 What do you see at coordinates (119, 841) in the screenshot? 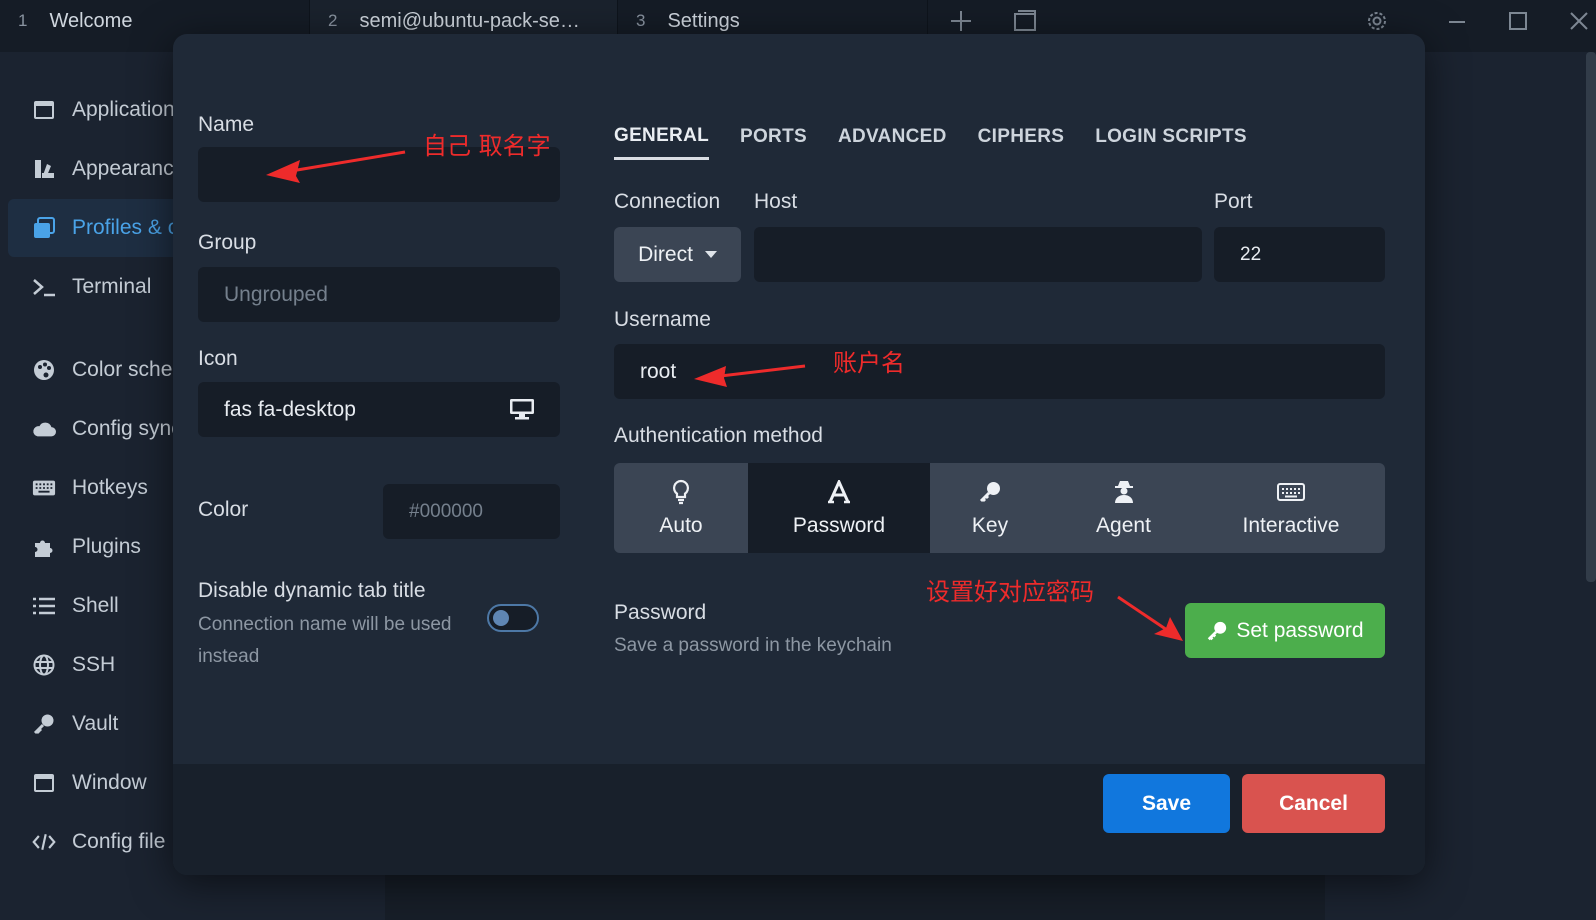
I see `sidebar-item-label: Config file` at bounding box center [119, 841].